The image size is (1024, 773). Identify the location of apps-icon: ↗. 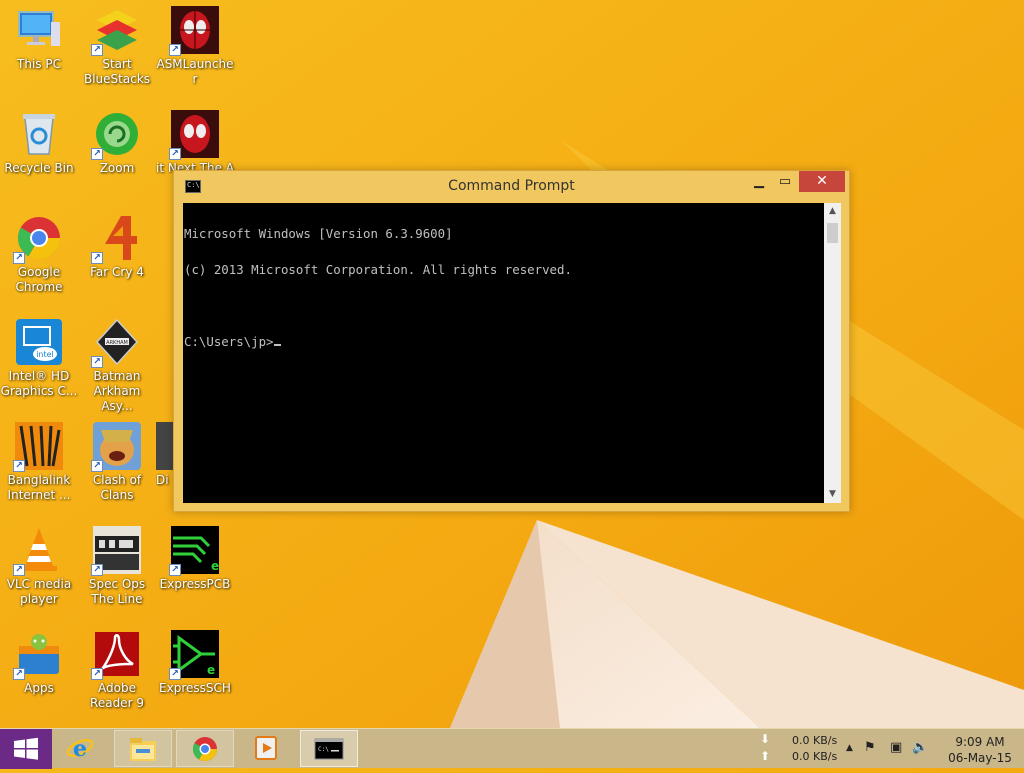
(38, 655).